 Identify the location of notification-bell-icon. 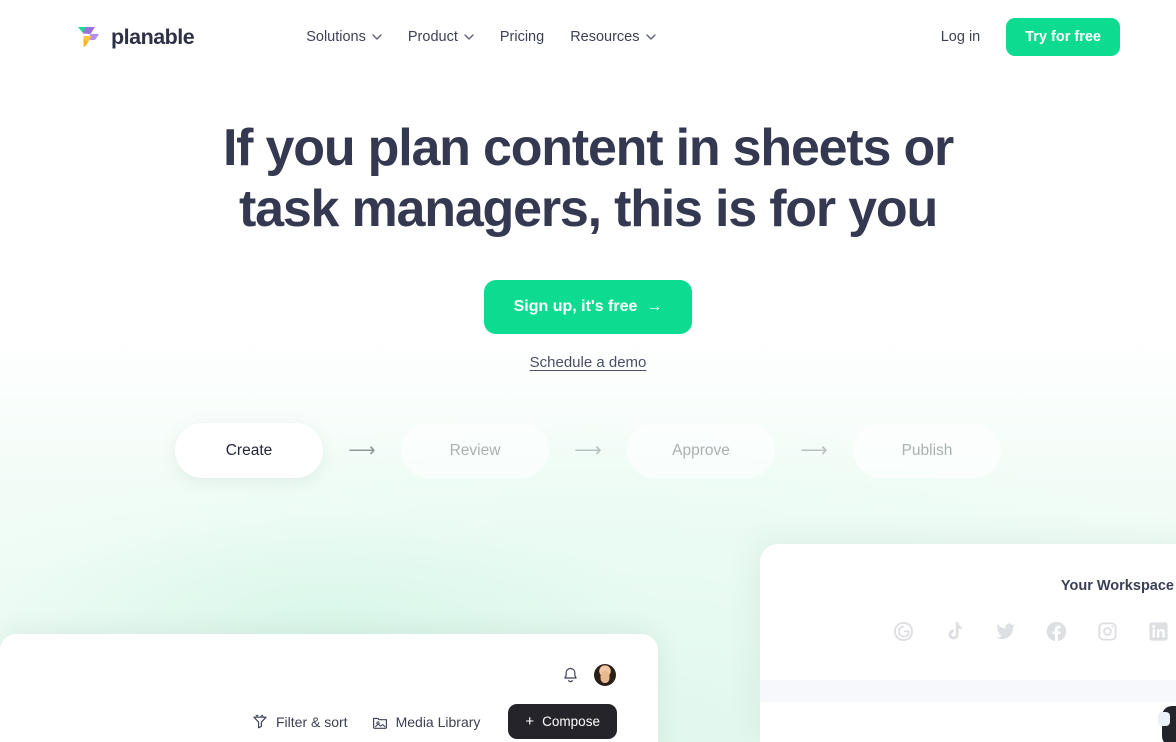
(570, 675).